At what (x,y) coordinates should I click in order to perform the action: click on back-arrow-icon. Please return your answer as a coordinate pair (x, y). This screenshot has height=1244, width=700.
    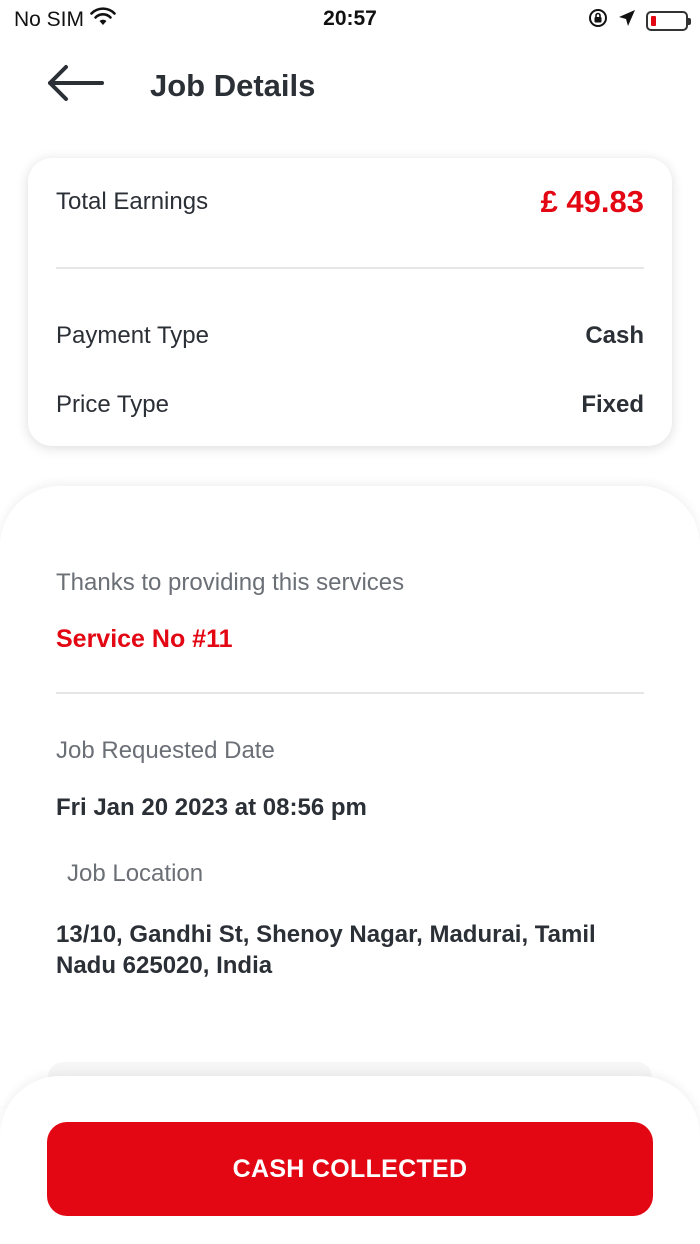
    Looking at the image, I should click on (75, 85).